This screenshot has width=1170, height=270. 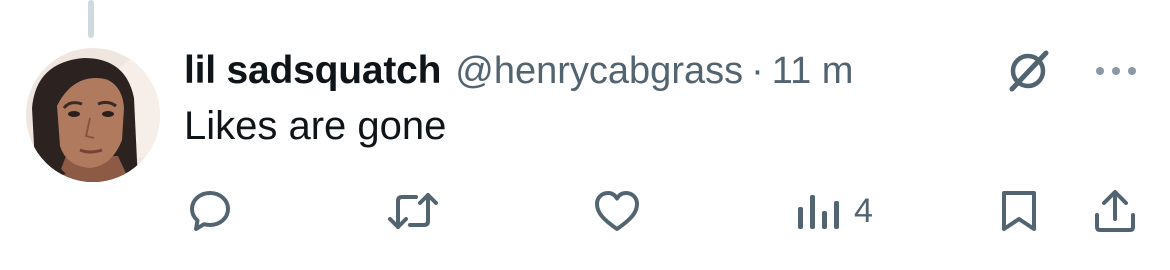 What do you see at coordinates (91, 19) in the screenshot?
I see `thread-connector-line` at bounding box center [91, 19].